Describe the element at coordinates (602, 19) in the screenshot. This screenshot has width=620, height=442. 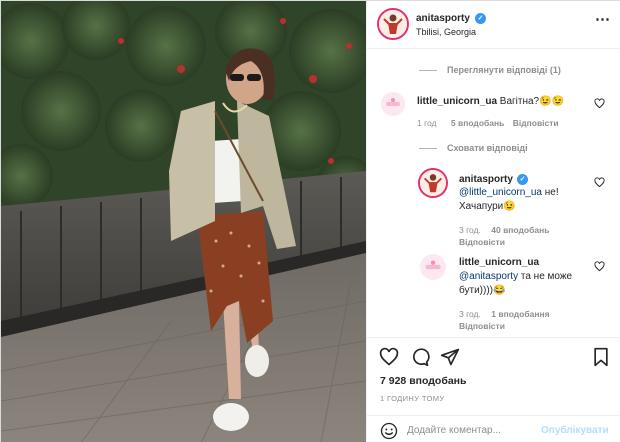
I see `more-icon: ⋯` at that location.